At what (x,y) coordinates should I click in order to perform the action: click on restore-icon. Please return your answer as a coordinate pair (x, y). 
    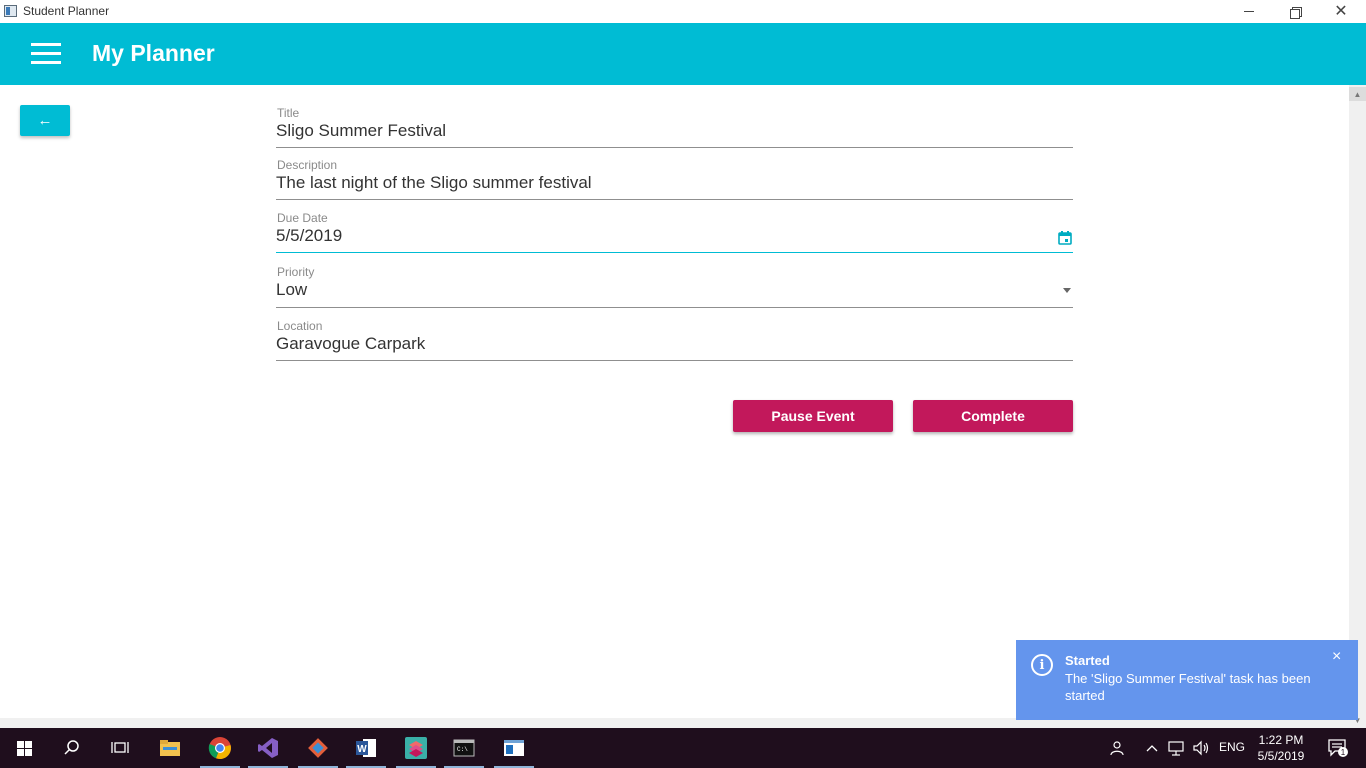
    Looking at the image, I should click on (1296, 12).